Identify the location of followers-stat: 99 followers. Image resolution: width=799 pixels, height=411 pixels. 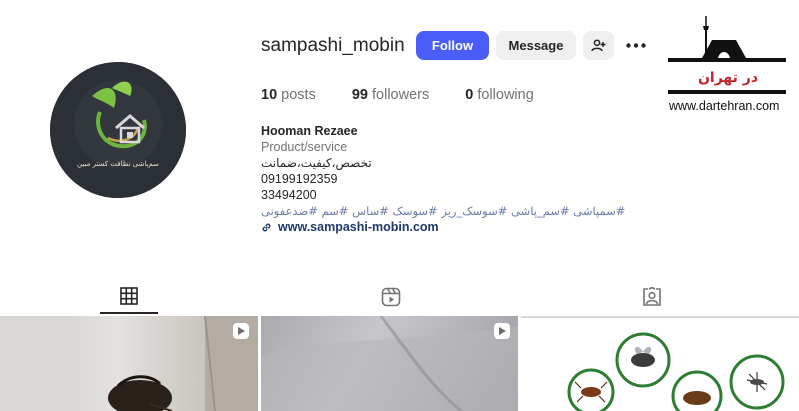
(390, 95).